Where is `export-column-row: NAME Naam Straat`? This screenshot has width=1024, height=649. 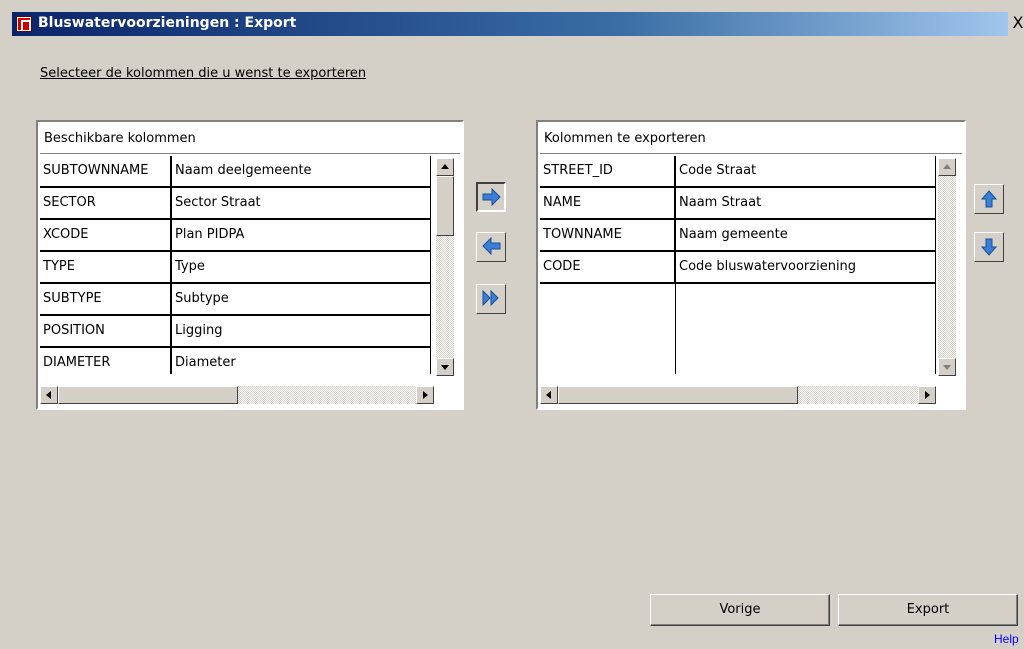 export-column-row: NAME Naam Straat is located at coordinates (738, 204).